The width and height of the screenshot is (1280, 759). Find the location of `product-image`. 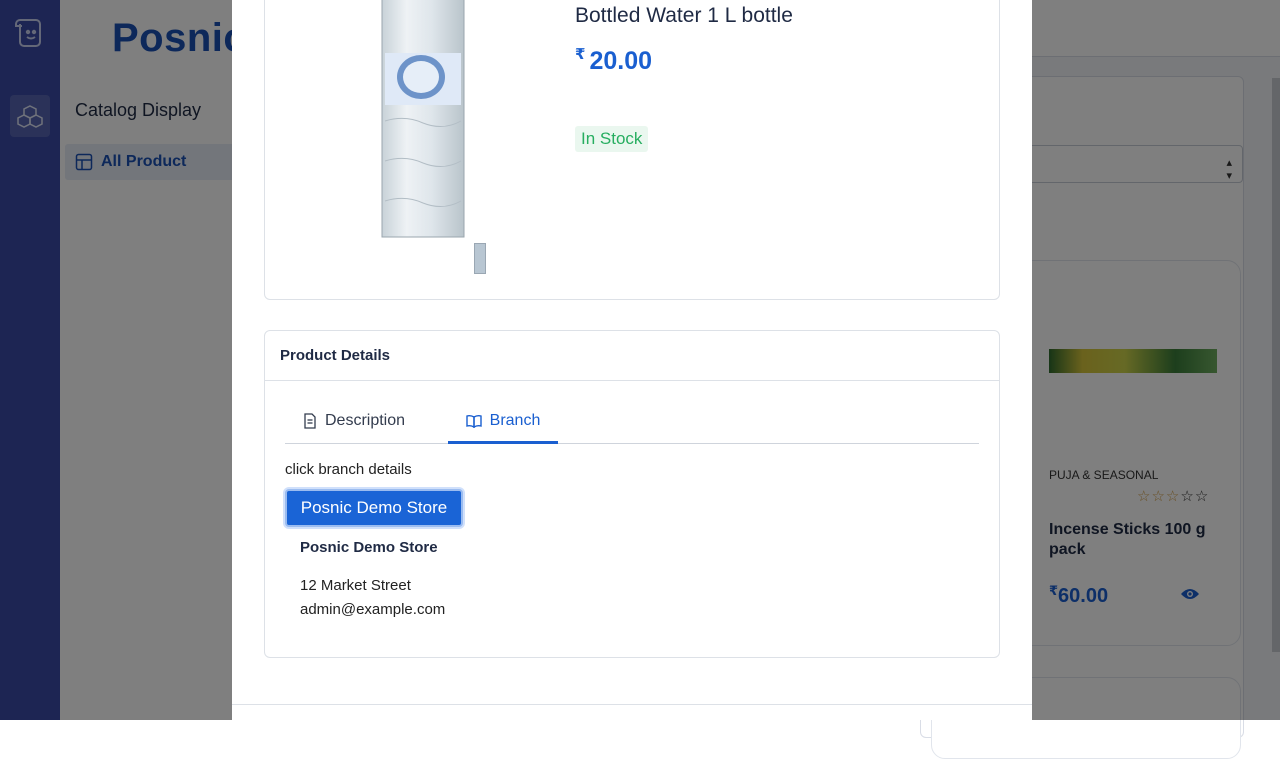

product-image is located at coordinates (423, 119).